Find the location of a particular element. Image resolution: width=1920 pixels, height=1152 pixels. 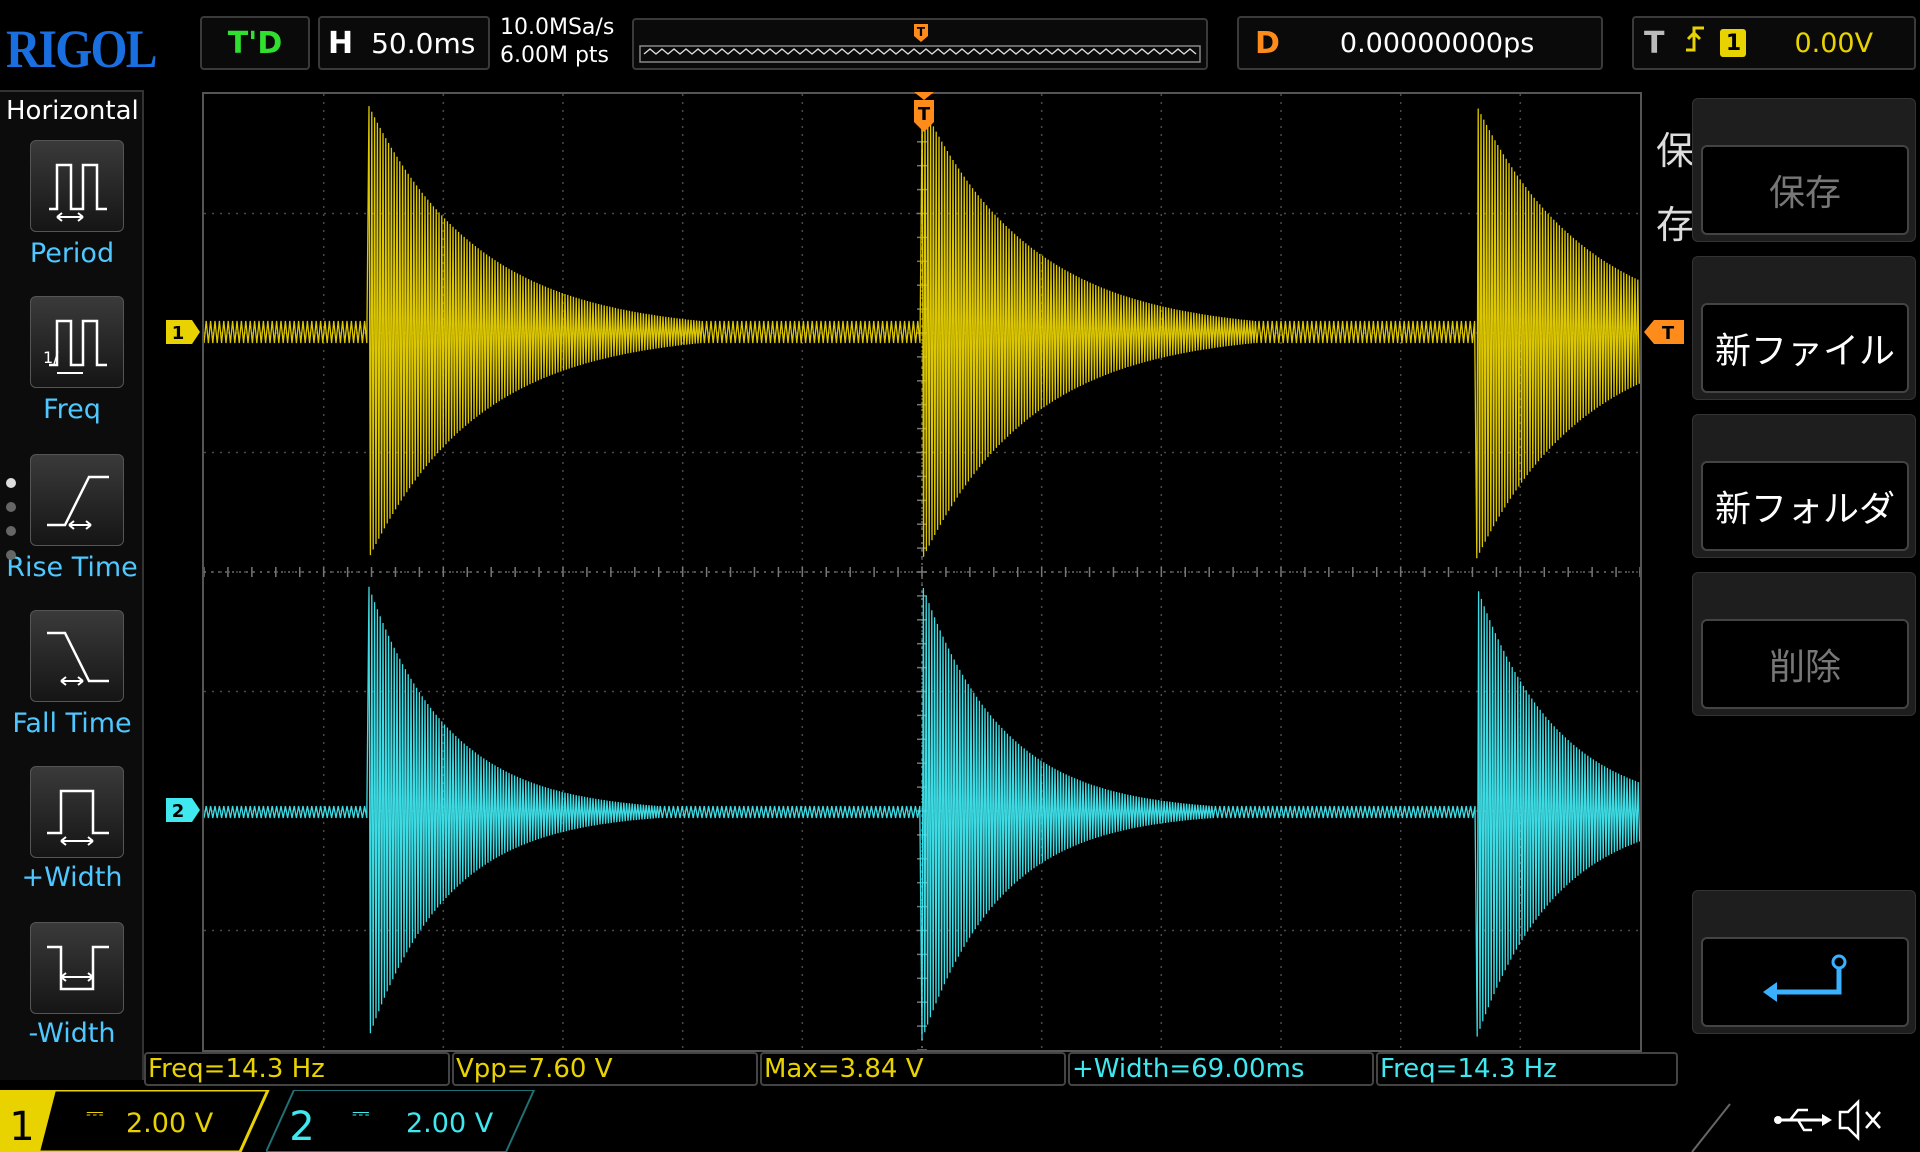

speaker-muted-icon is located at coordinates (1859, 1120).